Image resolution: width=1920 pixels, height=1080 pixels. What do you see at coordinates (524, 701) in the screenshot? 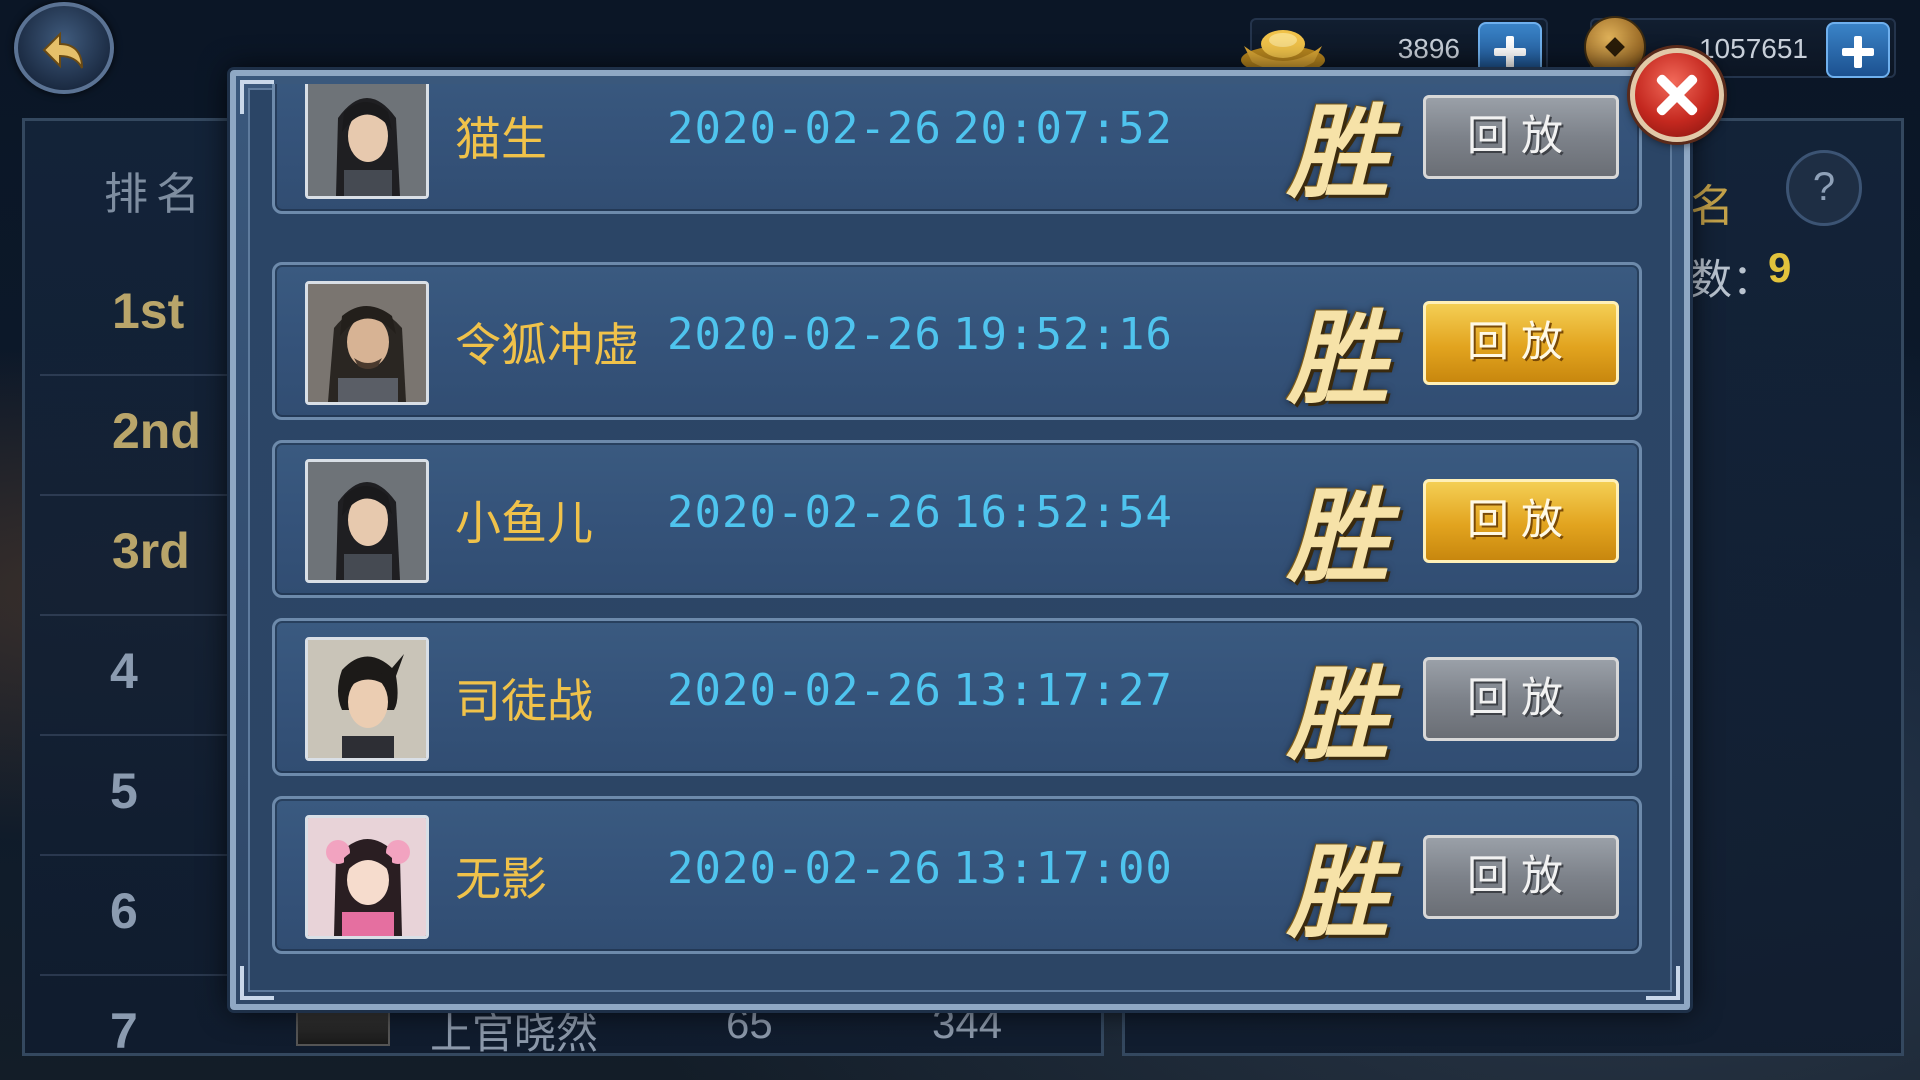
I see `player-name: 司徒战` at bounding box center [524, 701].